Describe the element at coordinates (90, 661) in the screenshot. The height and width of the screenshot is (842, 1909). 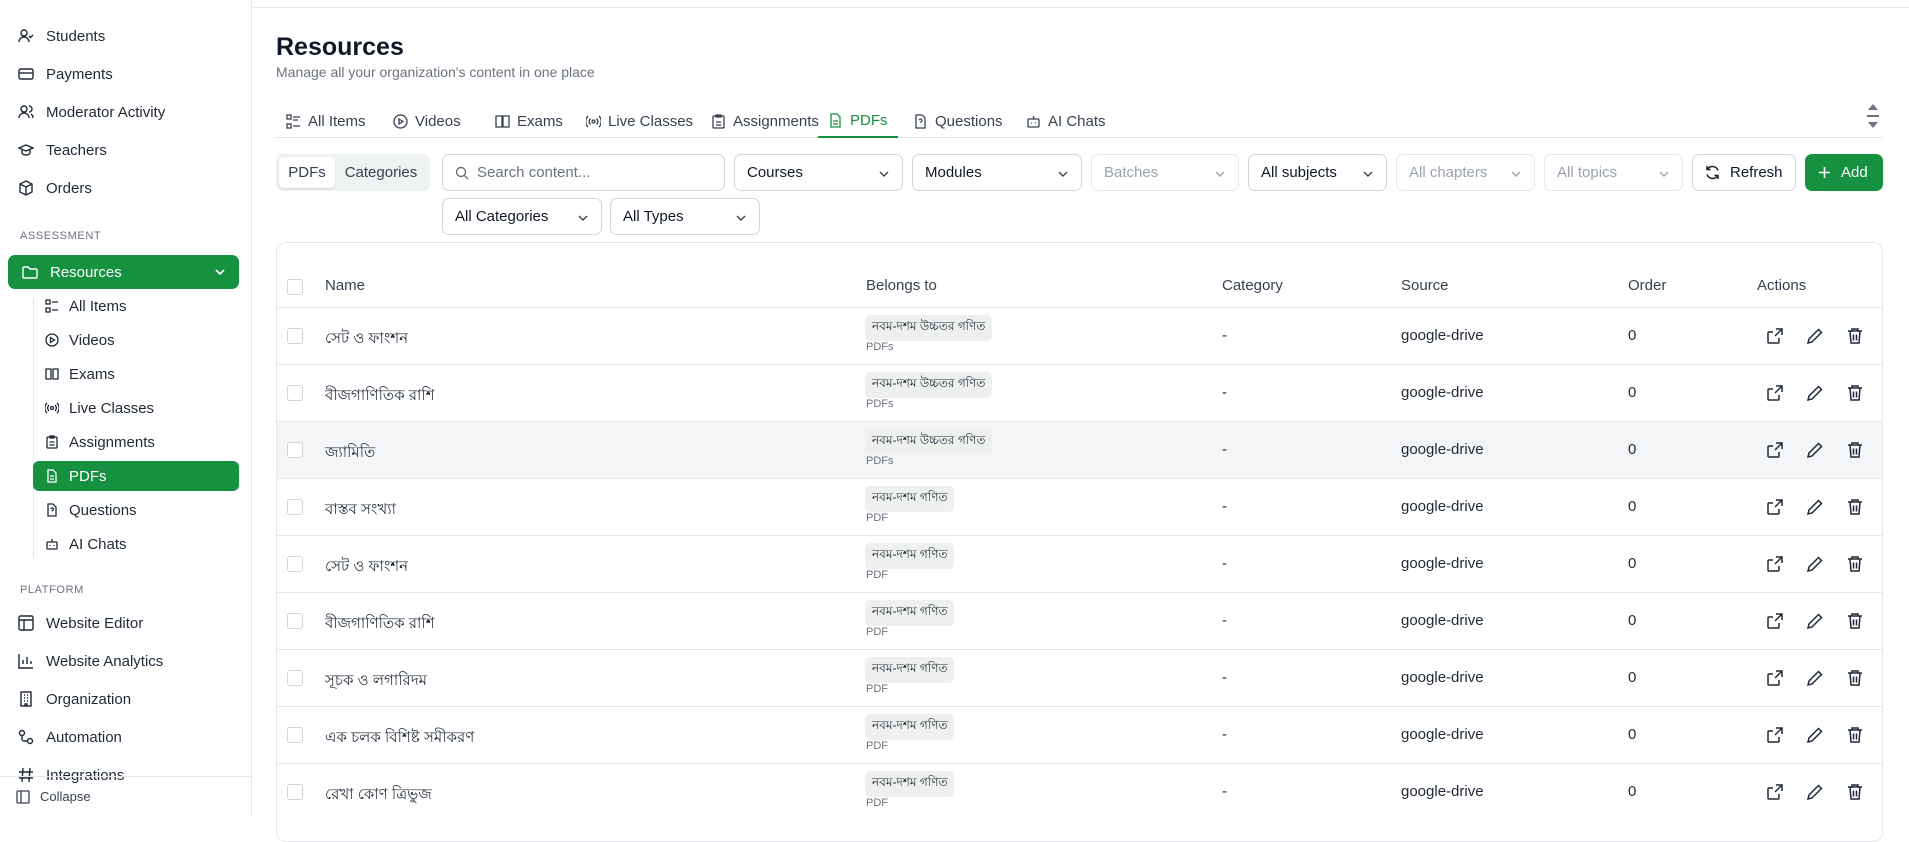
I see `sidebar-item-website-analytics: Website Analytics` at that location.